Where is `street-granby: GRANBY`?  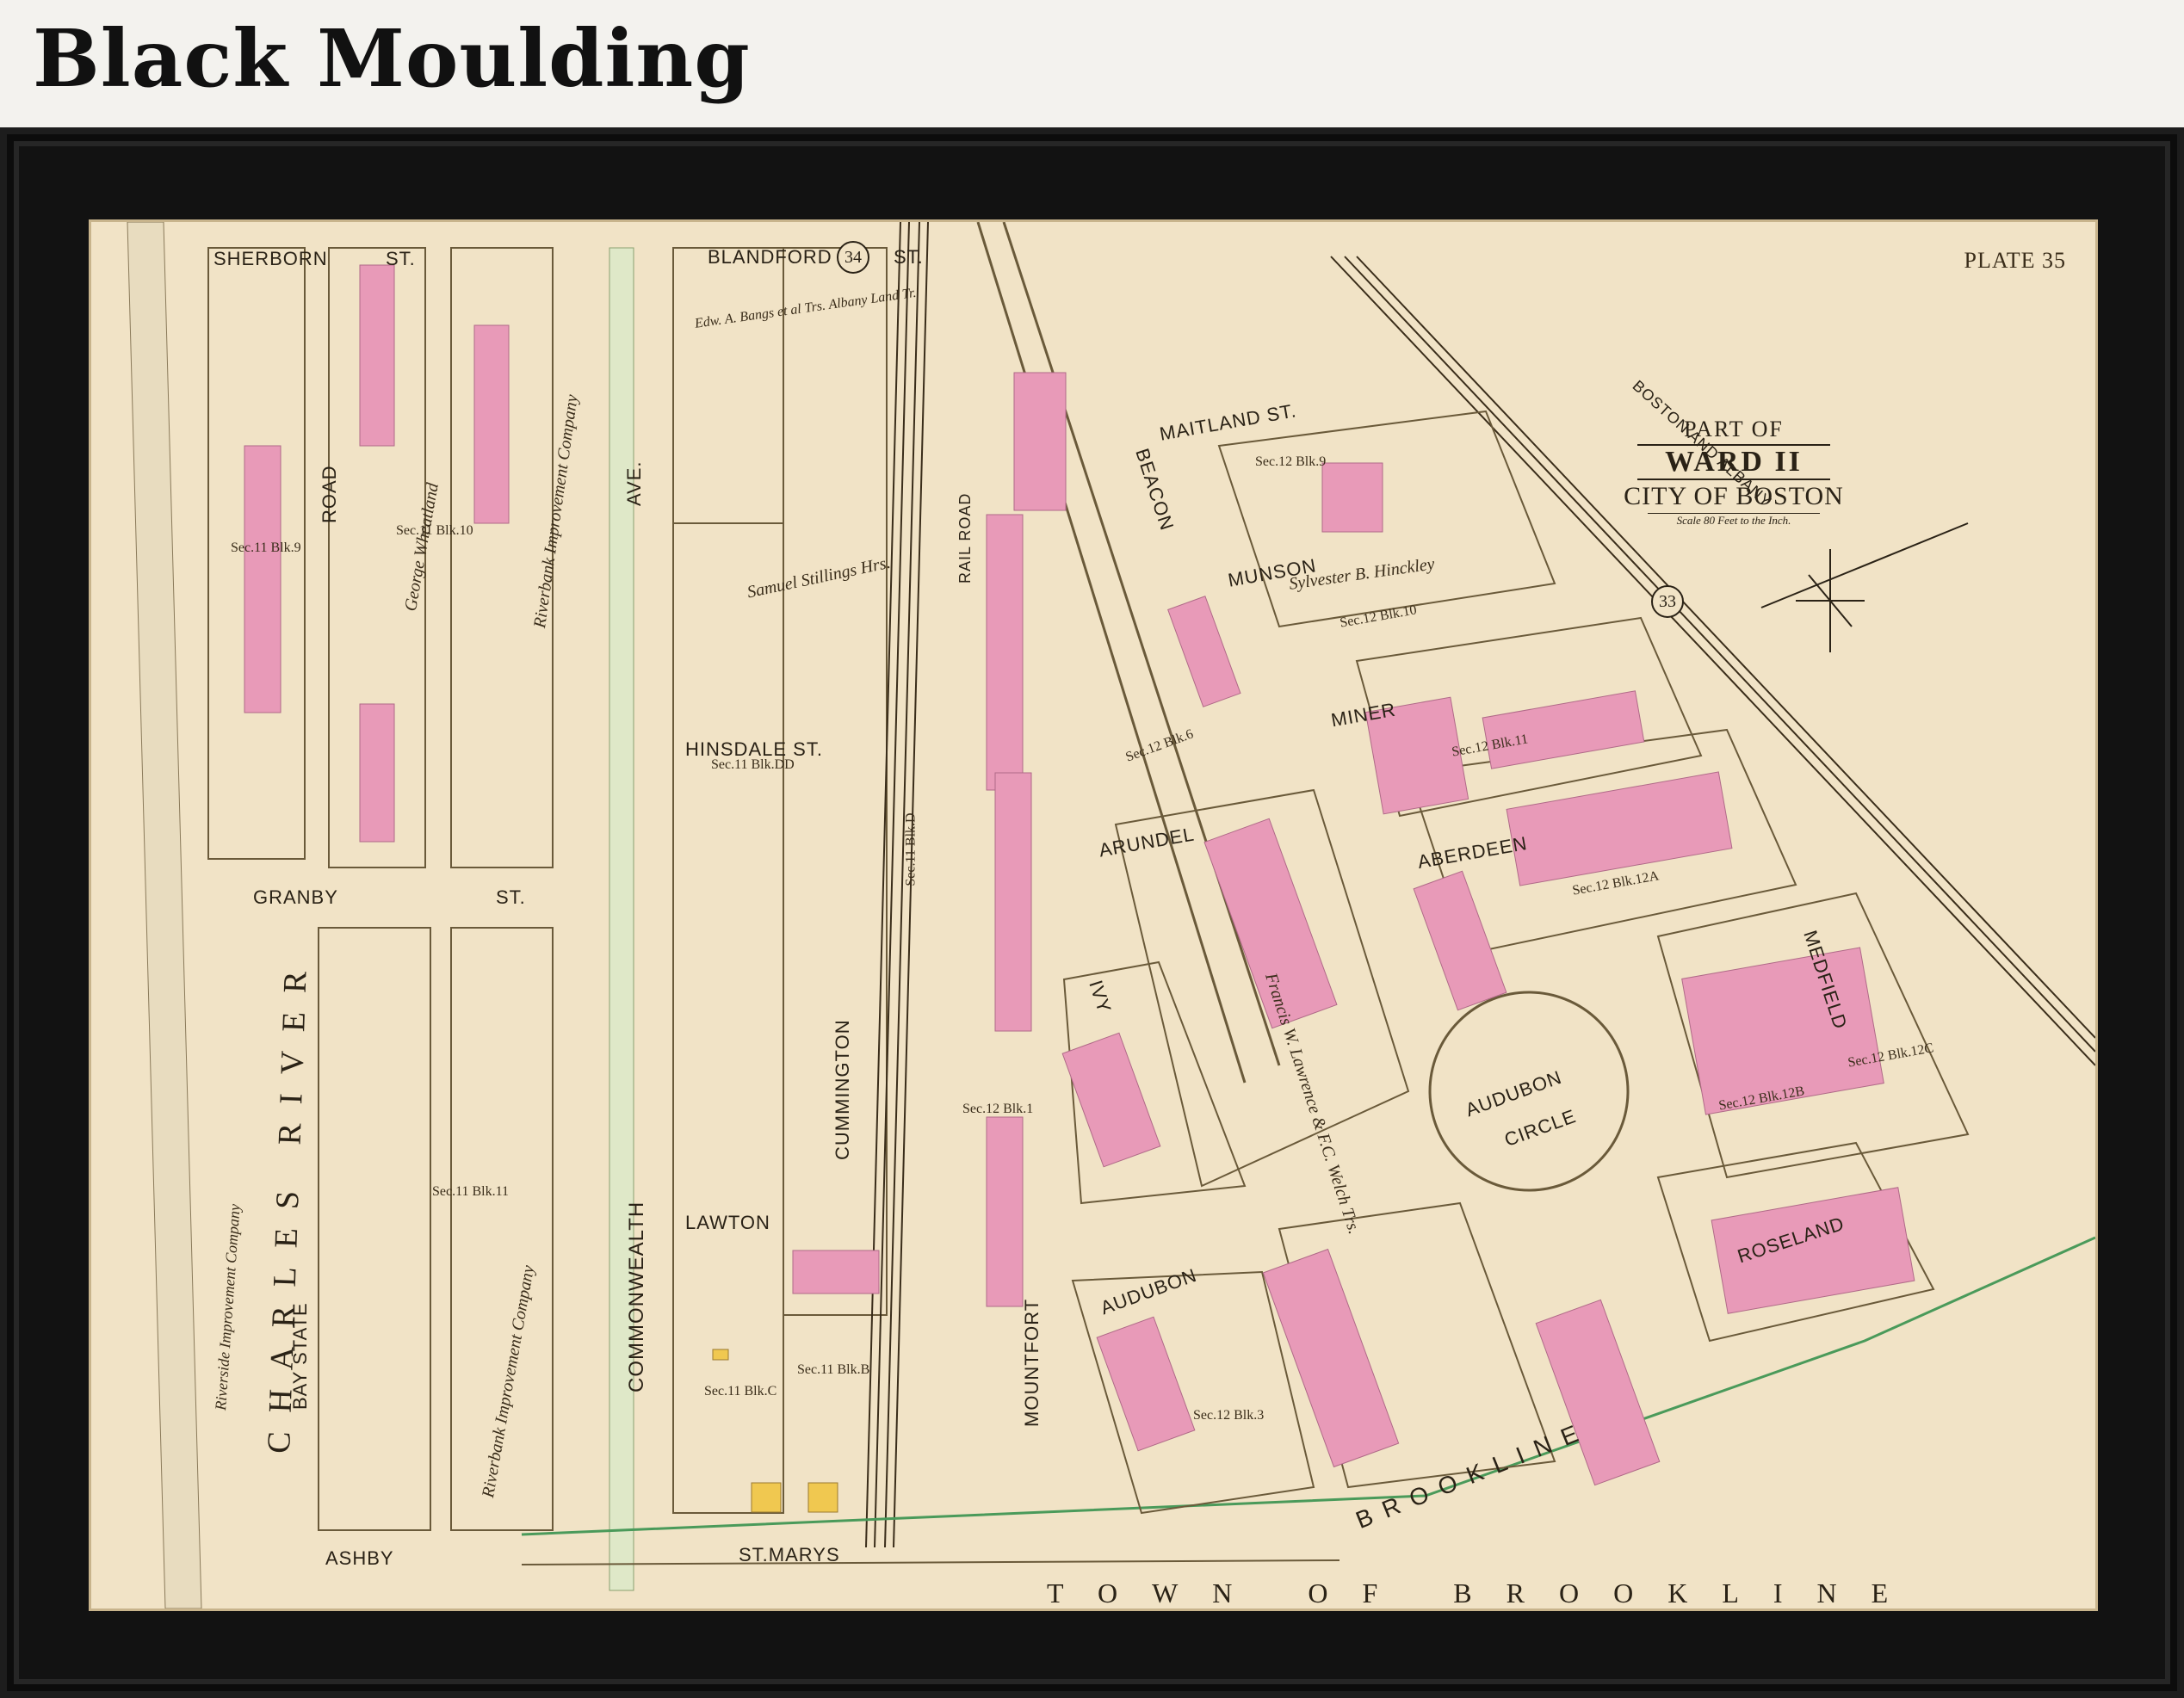 street-granby: GRANBY is located at coordinates (295, 897).